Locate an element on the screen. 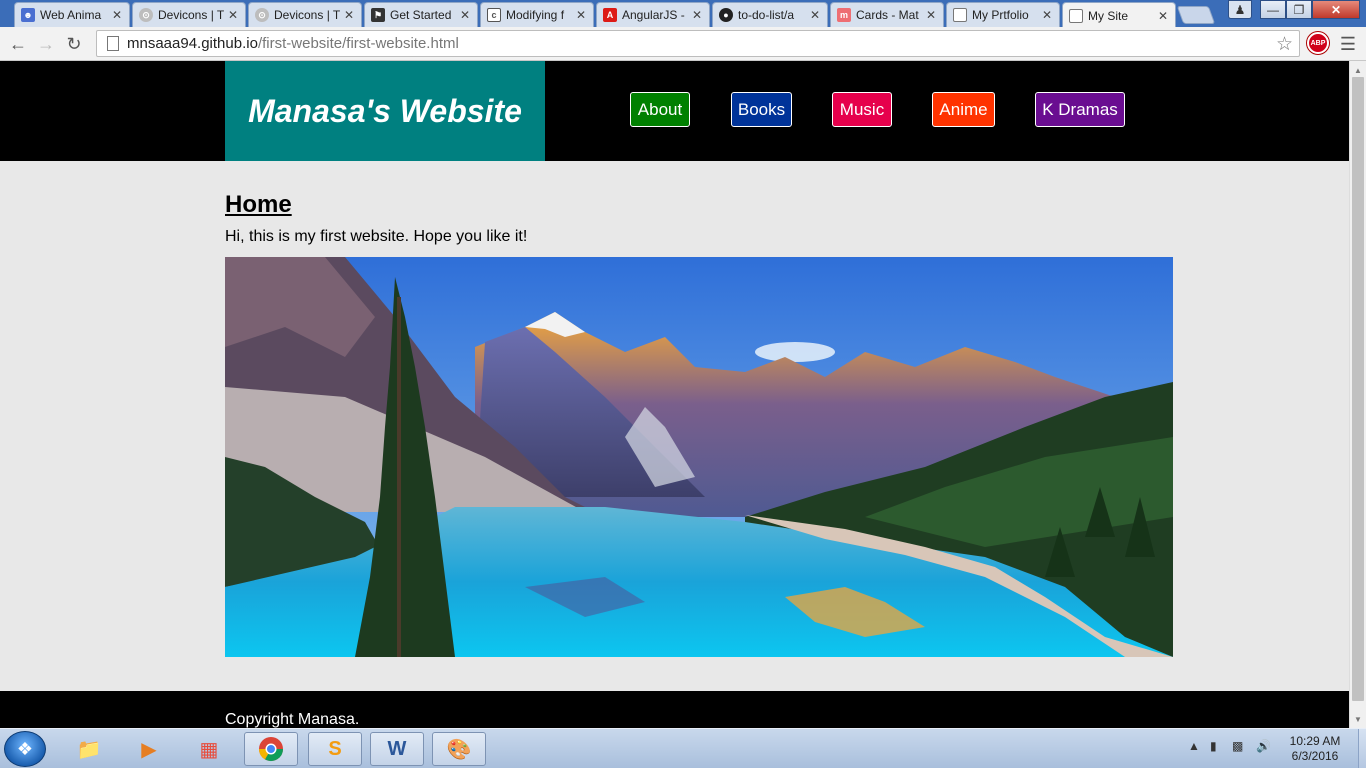 Image resolution: width=1366 pixels, height=768 pixels. site-logo: Manasa's Website is located at coordinates (385, 111).